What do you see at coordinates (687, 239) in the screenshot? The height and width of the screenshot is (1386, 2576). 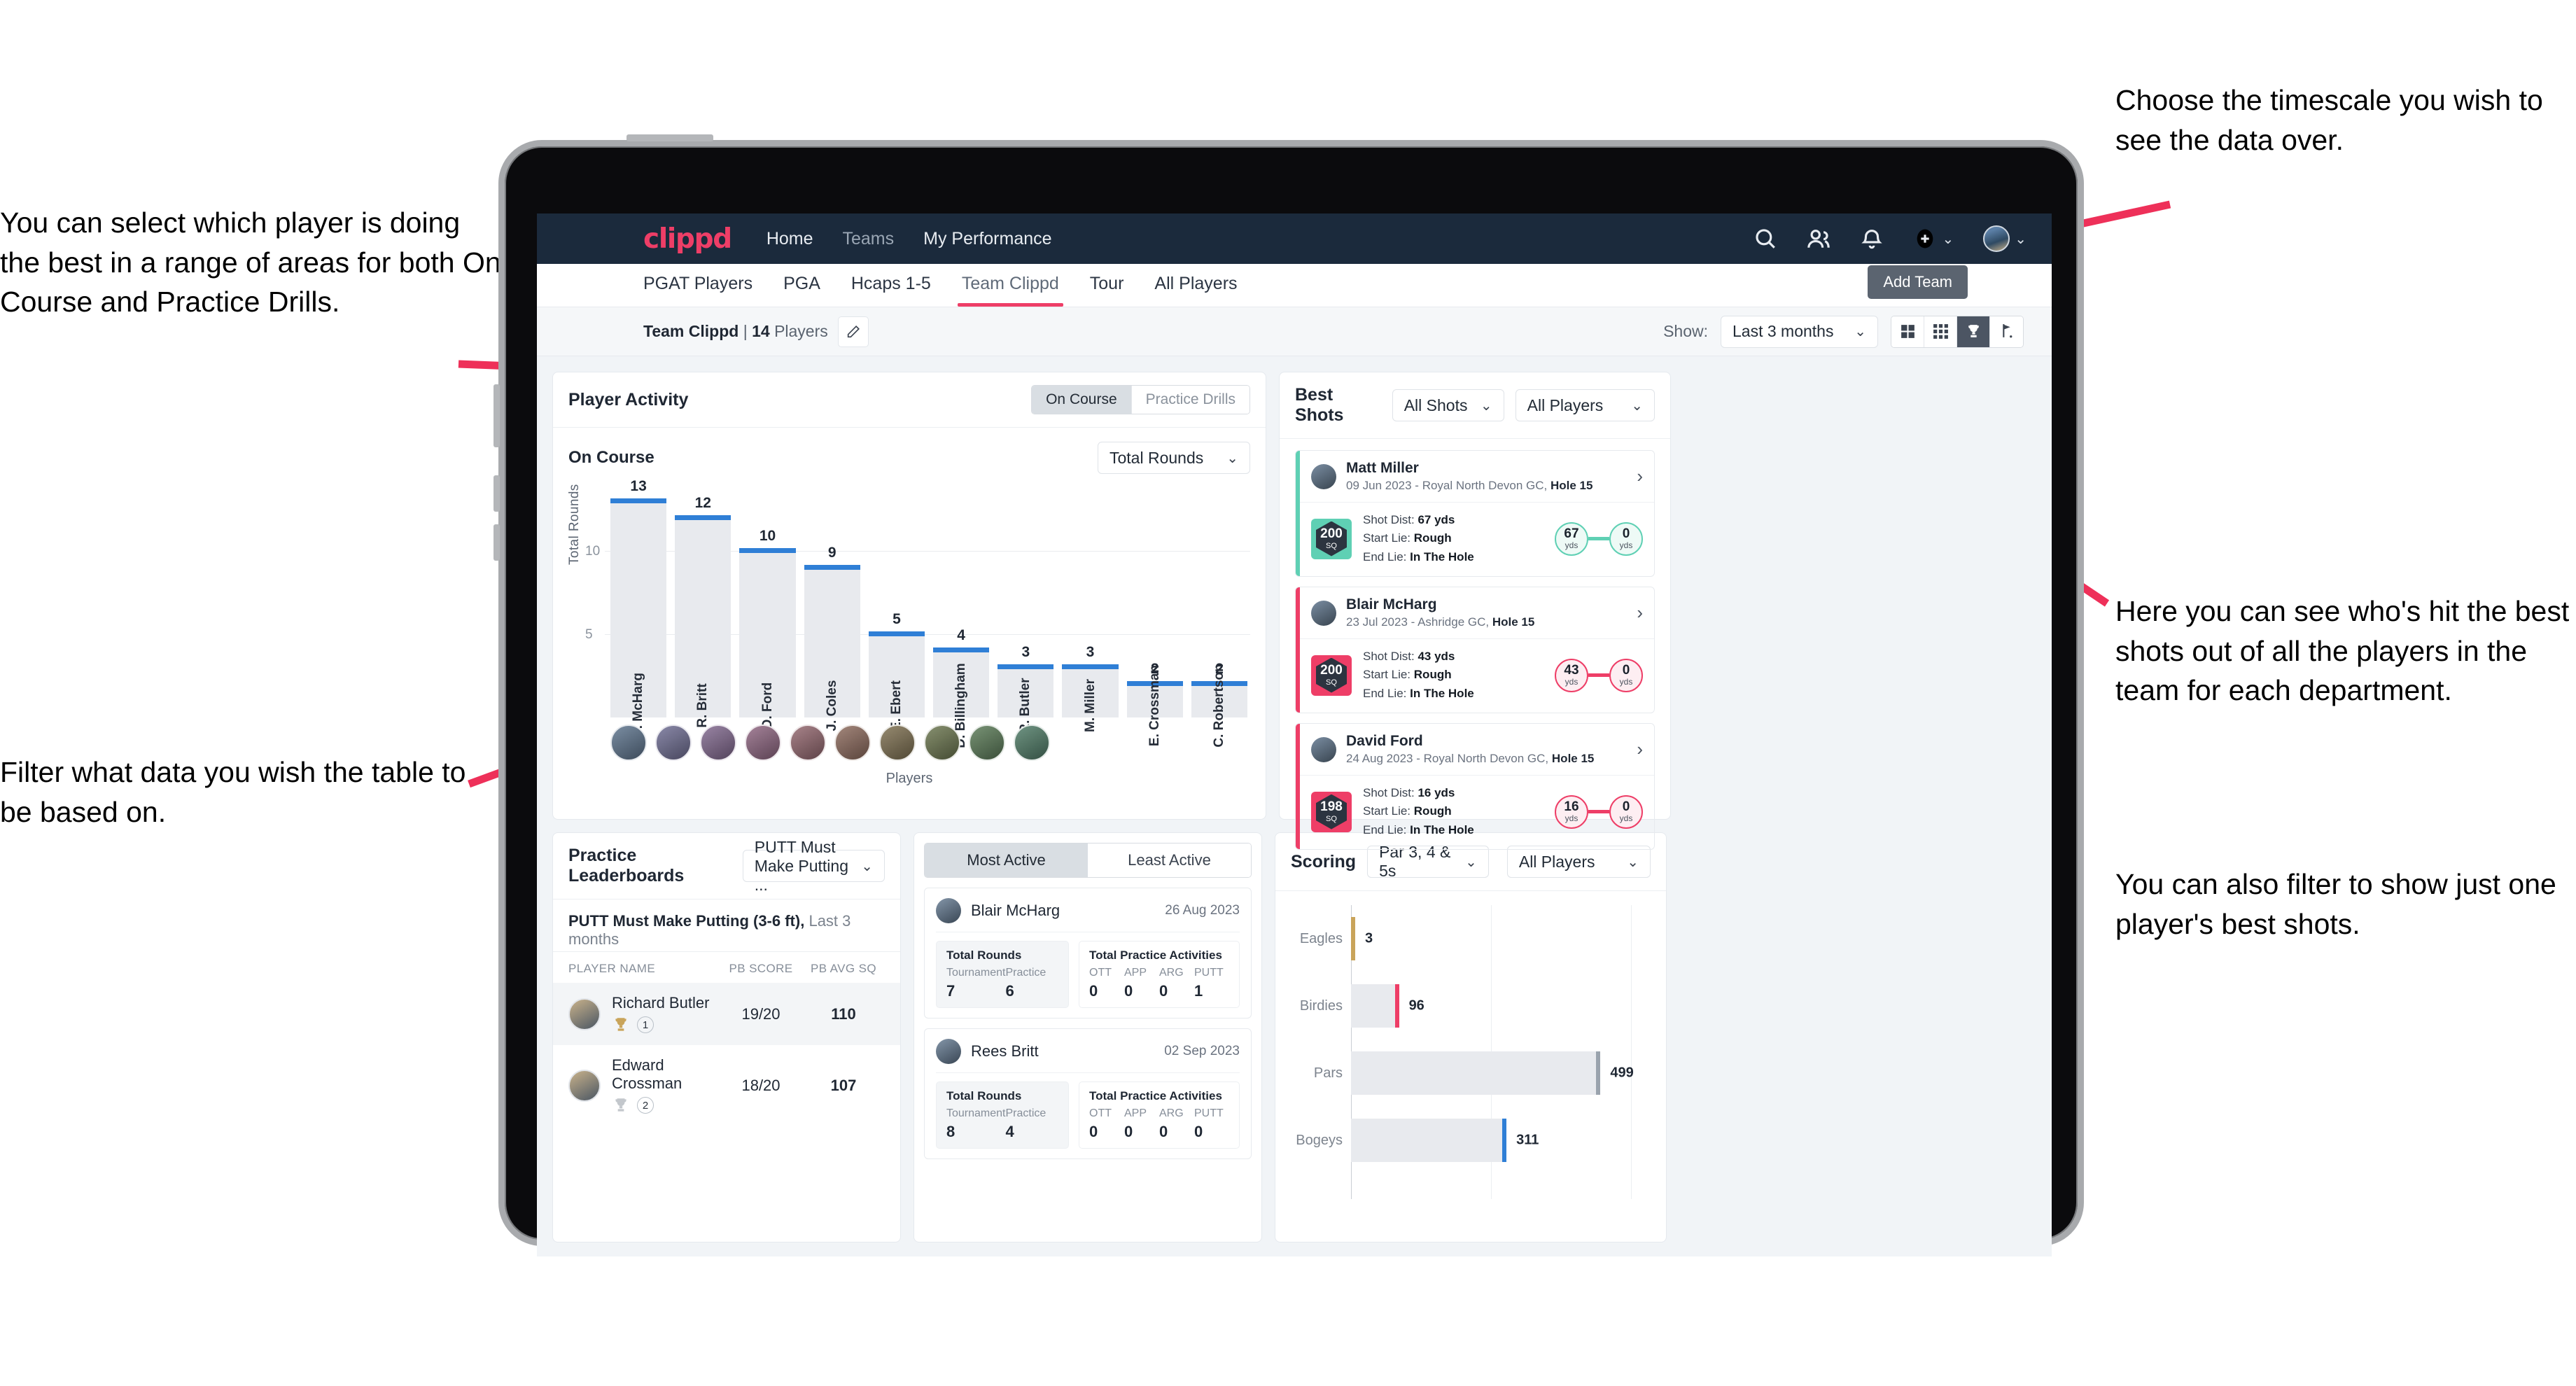 I see `clippd-logo: clippd` at bounding box center [687, 239].